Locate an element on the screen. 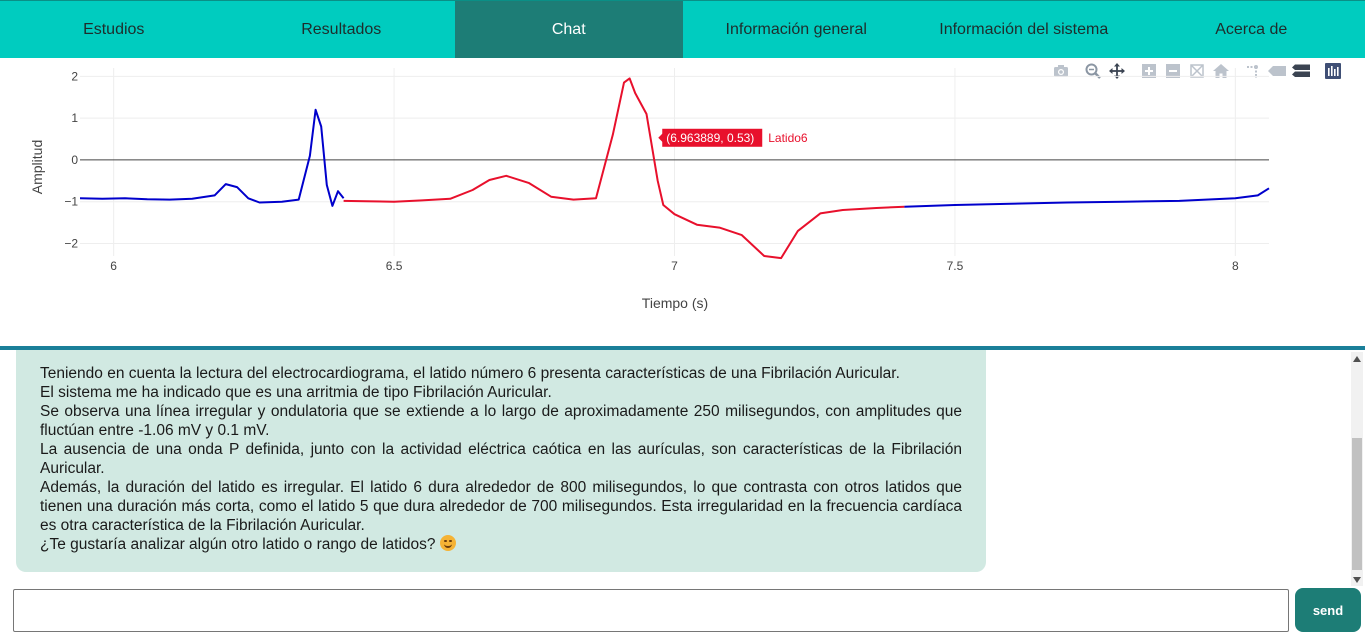  y-tick-label: 0 is located at coordinates (74, 160).